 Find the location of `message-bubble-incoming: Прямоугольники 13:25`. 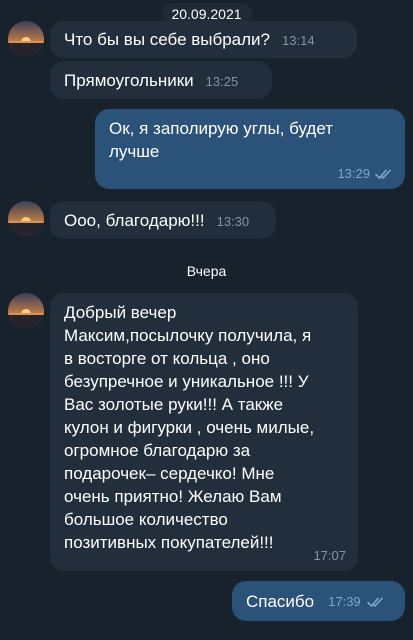

message-bubble-incoming: Прямоугольники 13:25 is located at coordinates (161, 80).